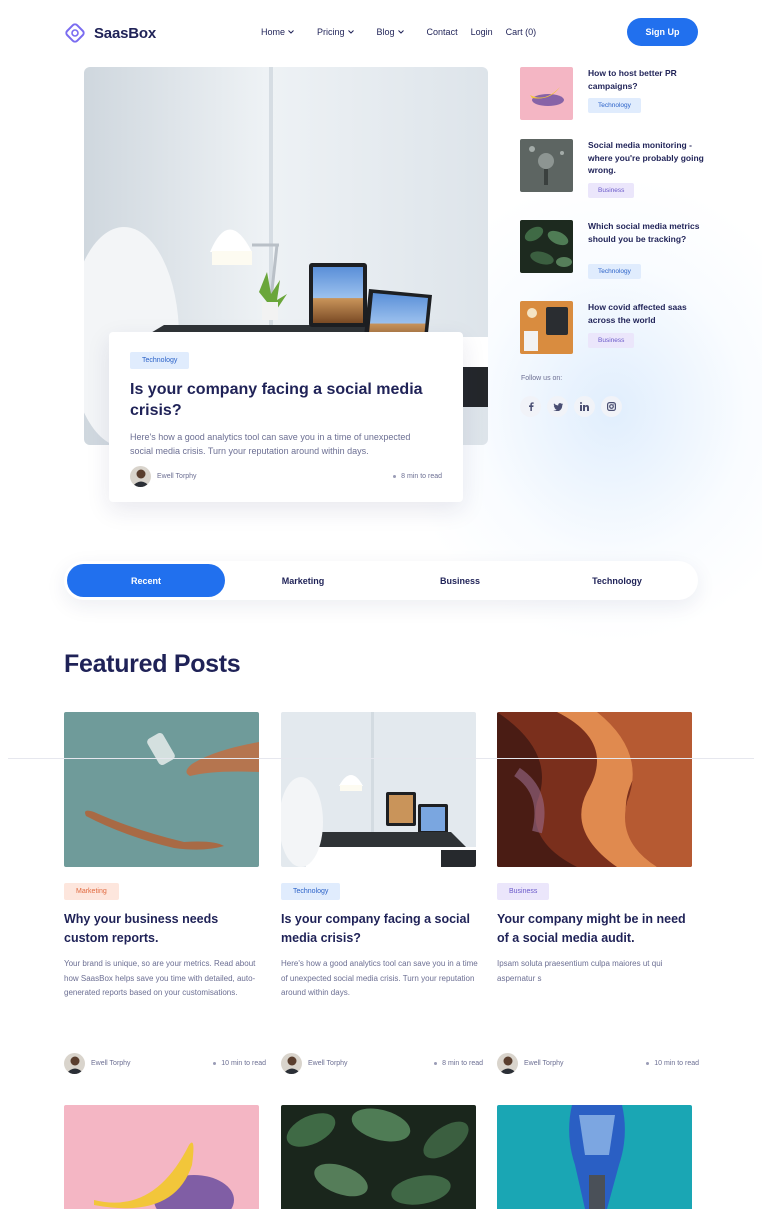 This screenshot has width=762, height=1216. I want to click on post-meta: Ewell Torphy 8 min to read, so click(382, 1063).